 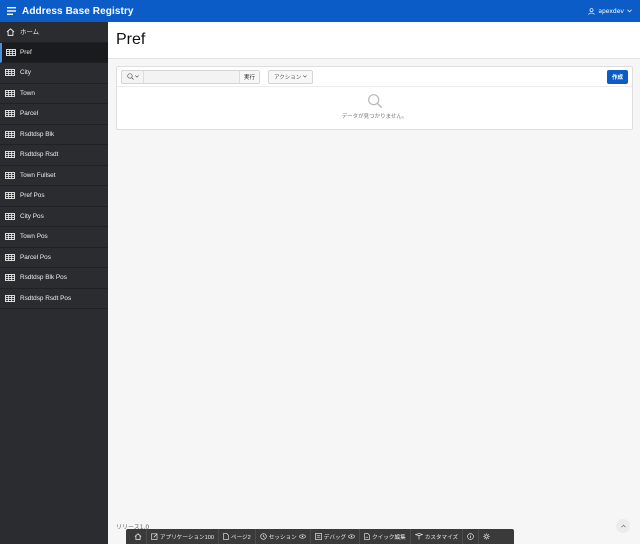 I want to click on sidebar-item-town-fullset: Town Fullset, so click(x=54, y=176).